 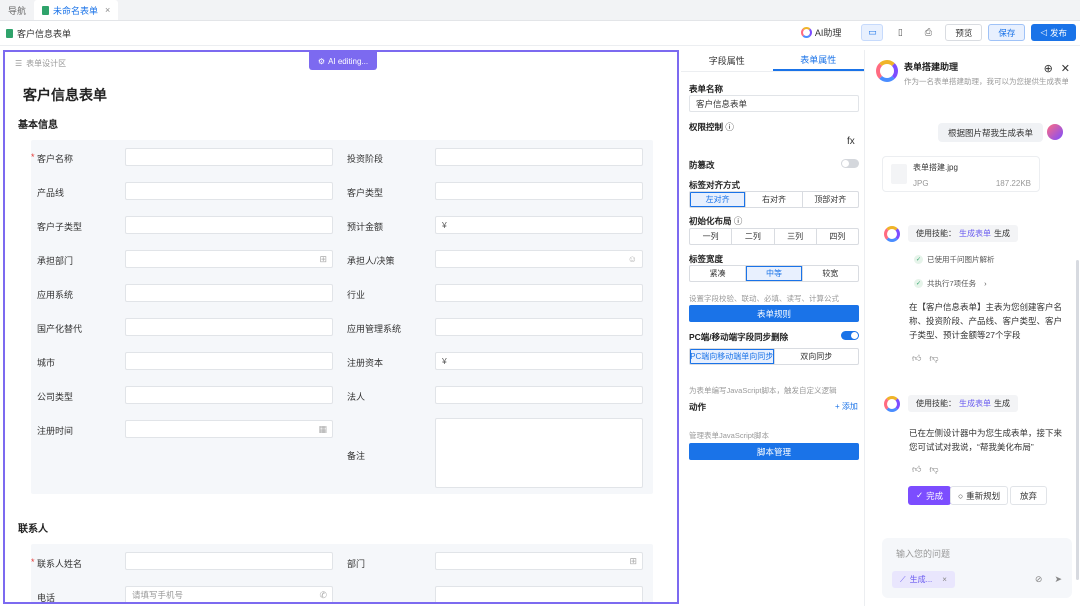 What do you see at coordinates (46, 10) in the screenshot?
I see `document-icon` at bounding box center [46, 10].